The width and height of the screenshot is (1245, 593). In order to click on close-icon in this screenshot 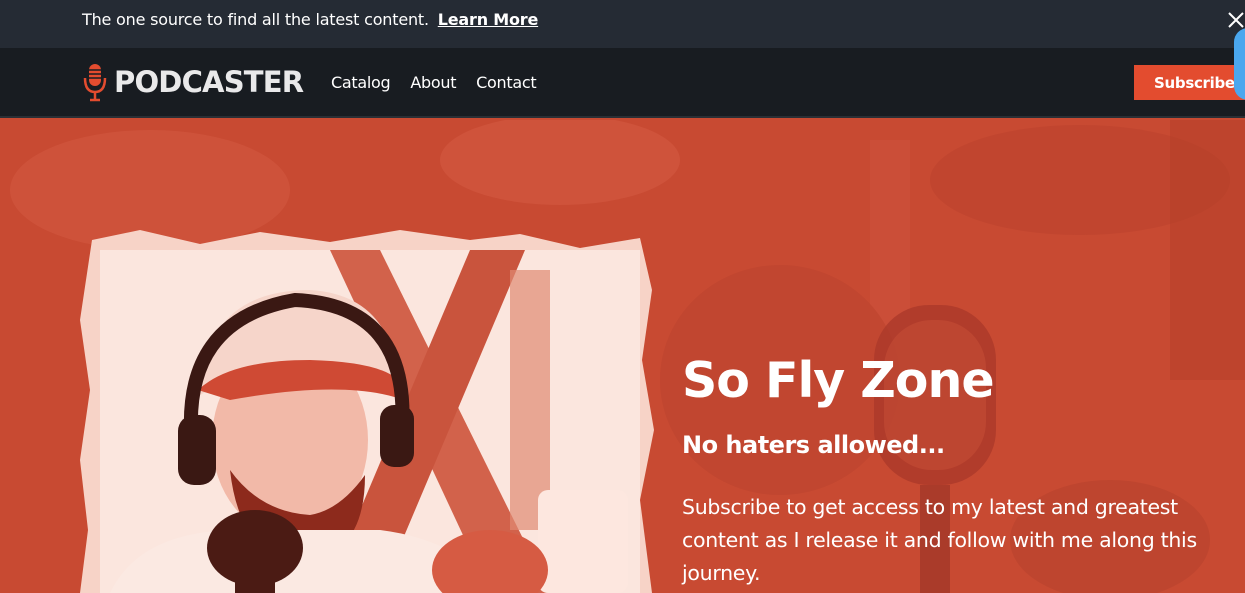, I will do `click(1236, 20)`.